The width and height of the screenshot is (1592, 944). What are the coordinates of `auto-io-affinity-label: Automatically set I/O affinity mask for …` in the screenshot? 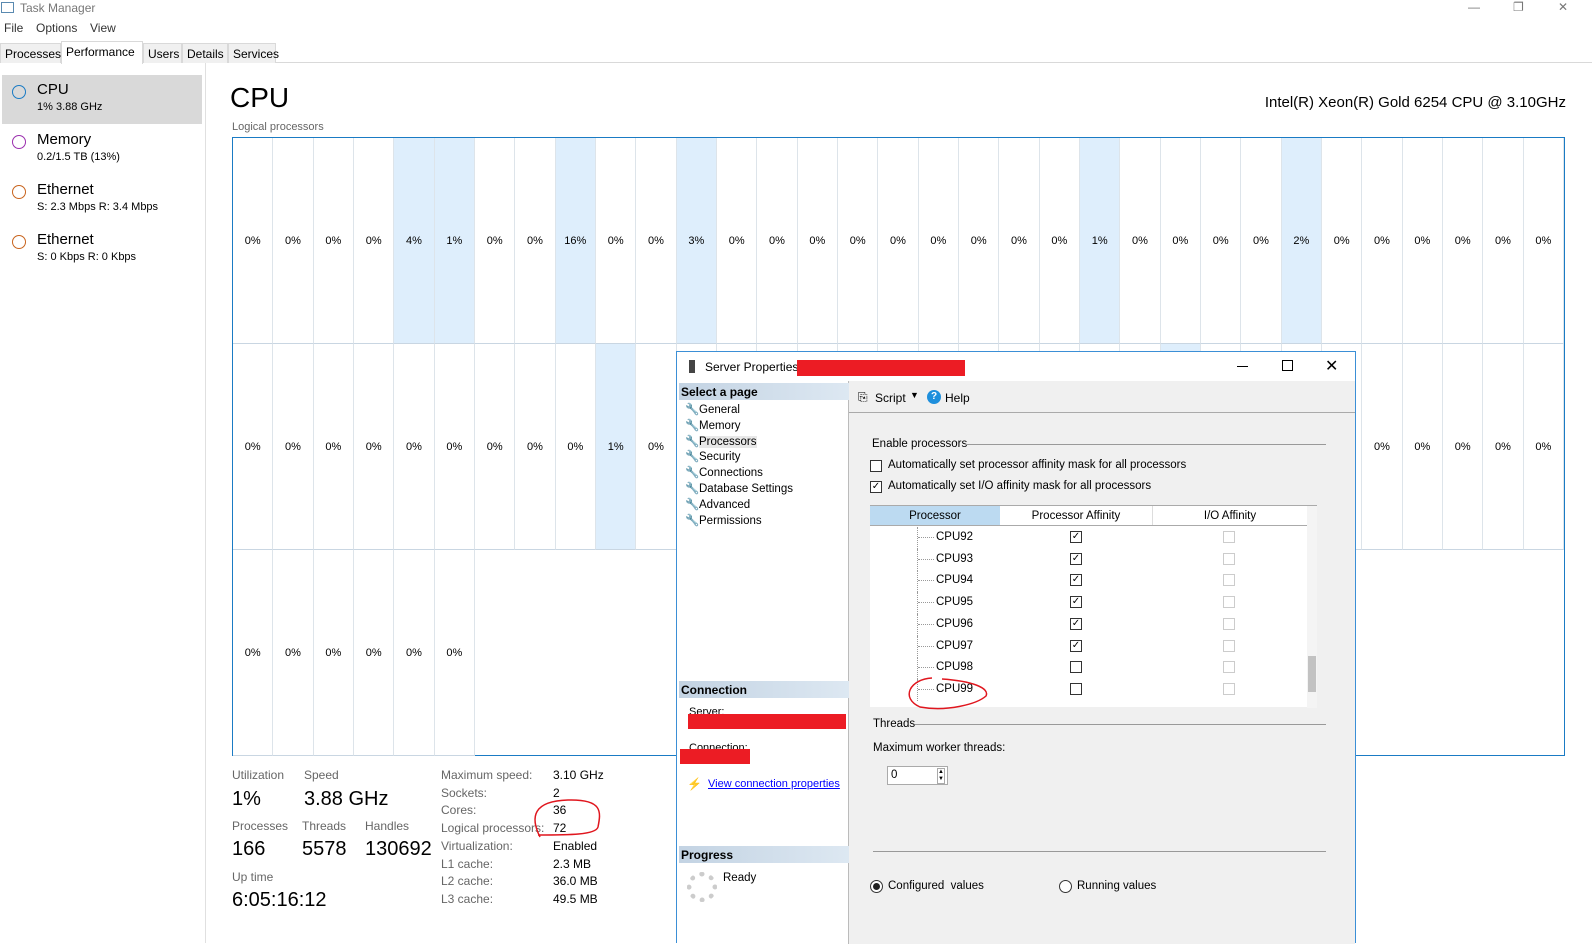 It's located at (1020, 486).